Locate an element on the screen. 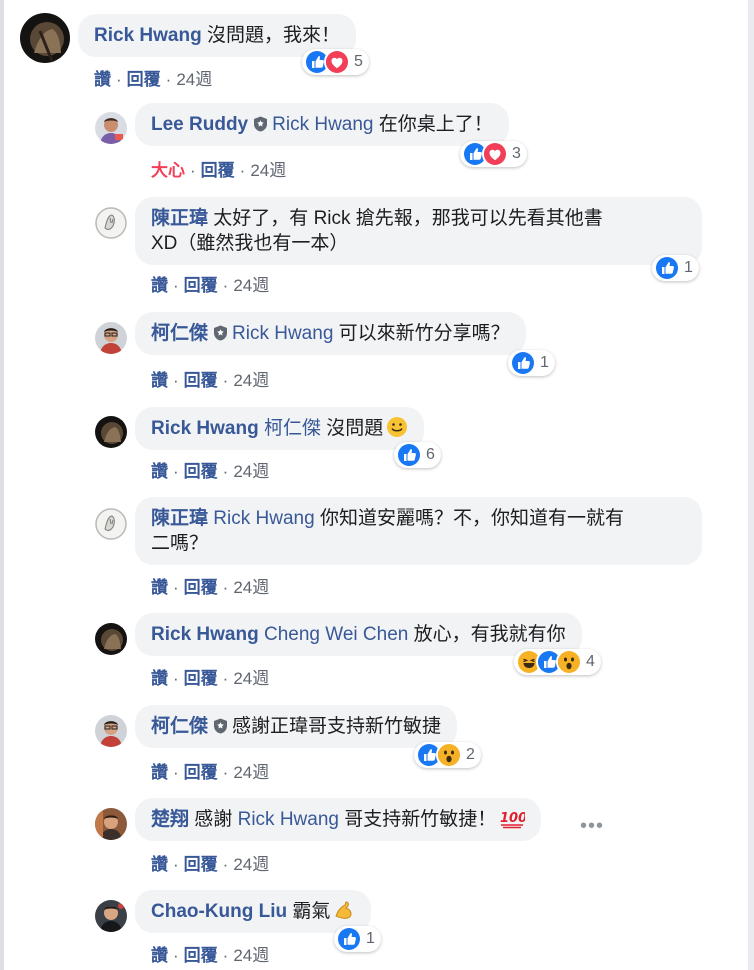 Image resolution: width=754 pixels, height=970 pixels. comment-bubble: Rick Hwang Cheng Wei Chen 放心，有我就有你 is located at coordinates (358, 634).